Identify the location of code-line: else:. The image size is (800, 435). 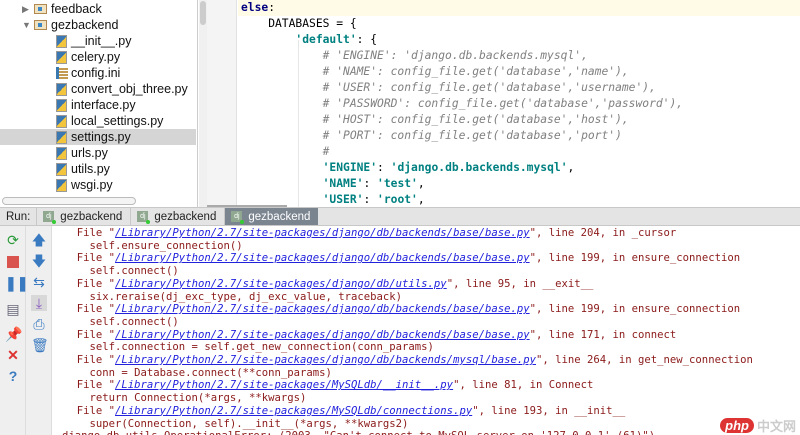
(519, 8).